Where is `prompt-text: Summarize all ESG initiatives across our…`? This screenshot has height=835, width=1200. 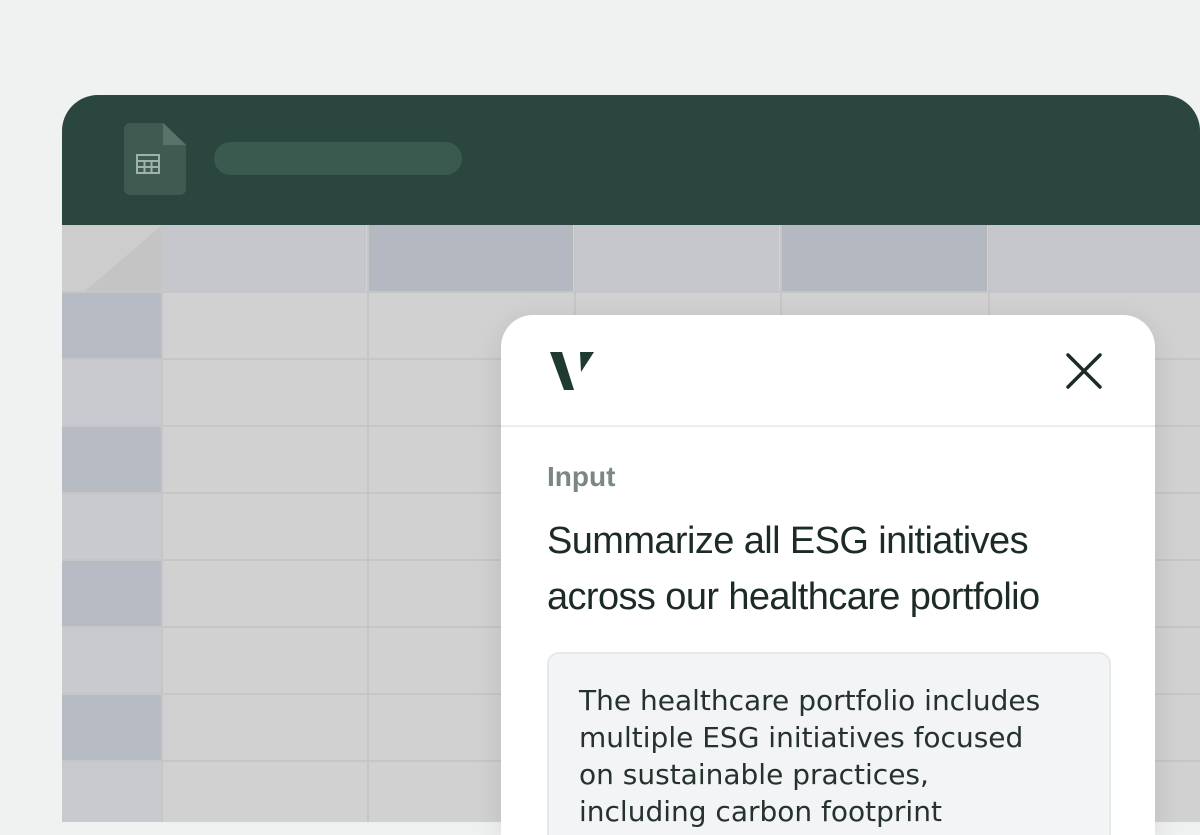
prompt-text: Summarize all ESG initiatives across our… is located at coordinates (837, 569).